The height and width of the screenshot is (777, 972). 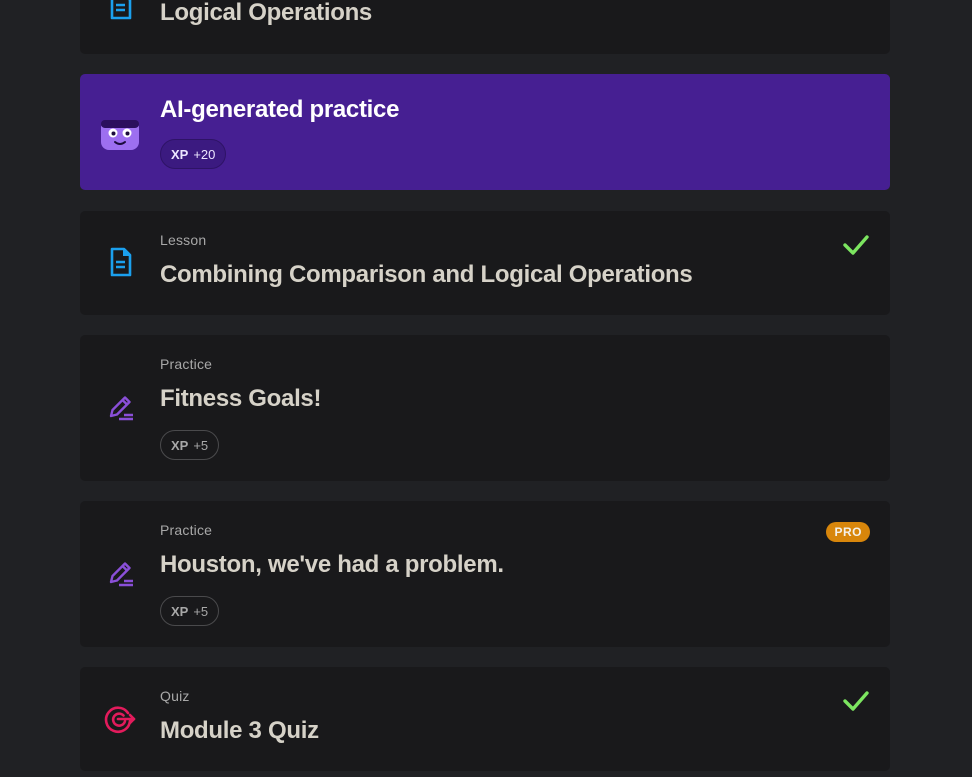 I want to click on card-title: Houston, we've had a problem., so click(x=332, y=564).